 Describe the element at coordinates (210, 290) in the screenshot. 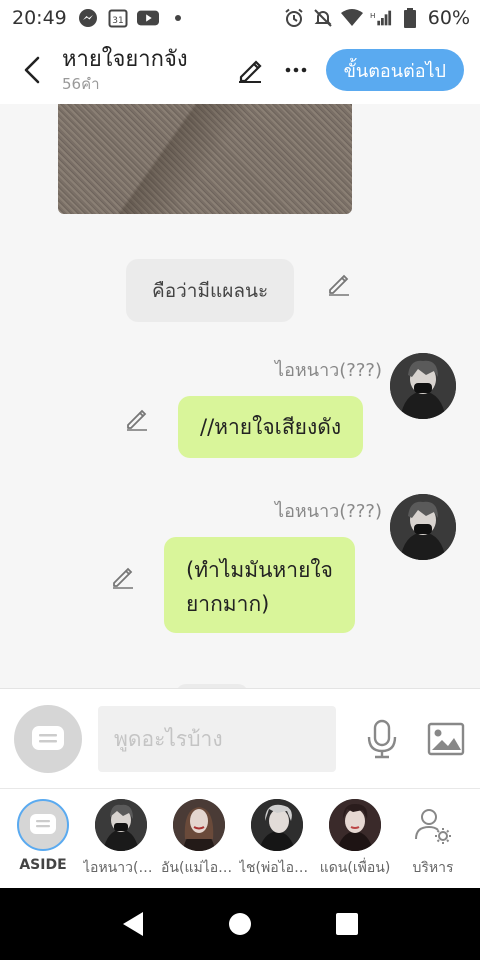

I see `narration-bubble: คือว่ามีแผลนะ` at that location.